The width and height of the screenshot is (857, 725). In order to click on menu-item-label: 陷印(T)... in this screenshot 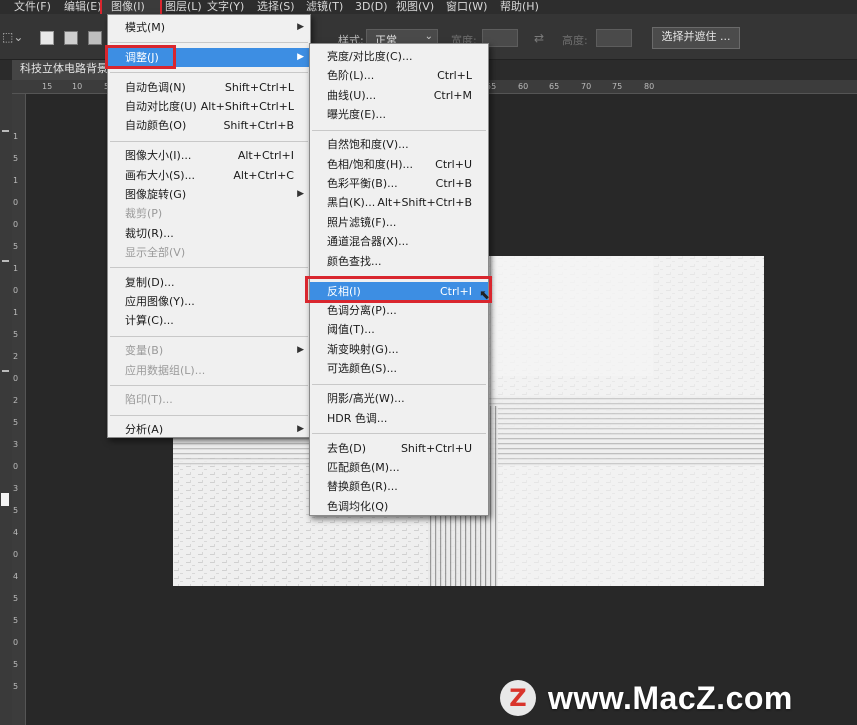, I will do `click(149, 400)`.